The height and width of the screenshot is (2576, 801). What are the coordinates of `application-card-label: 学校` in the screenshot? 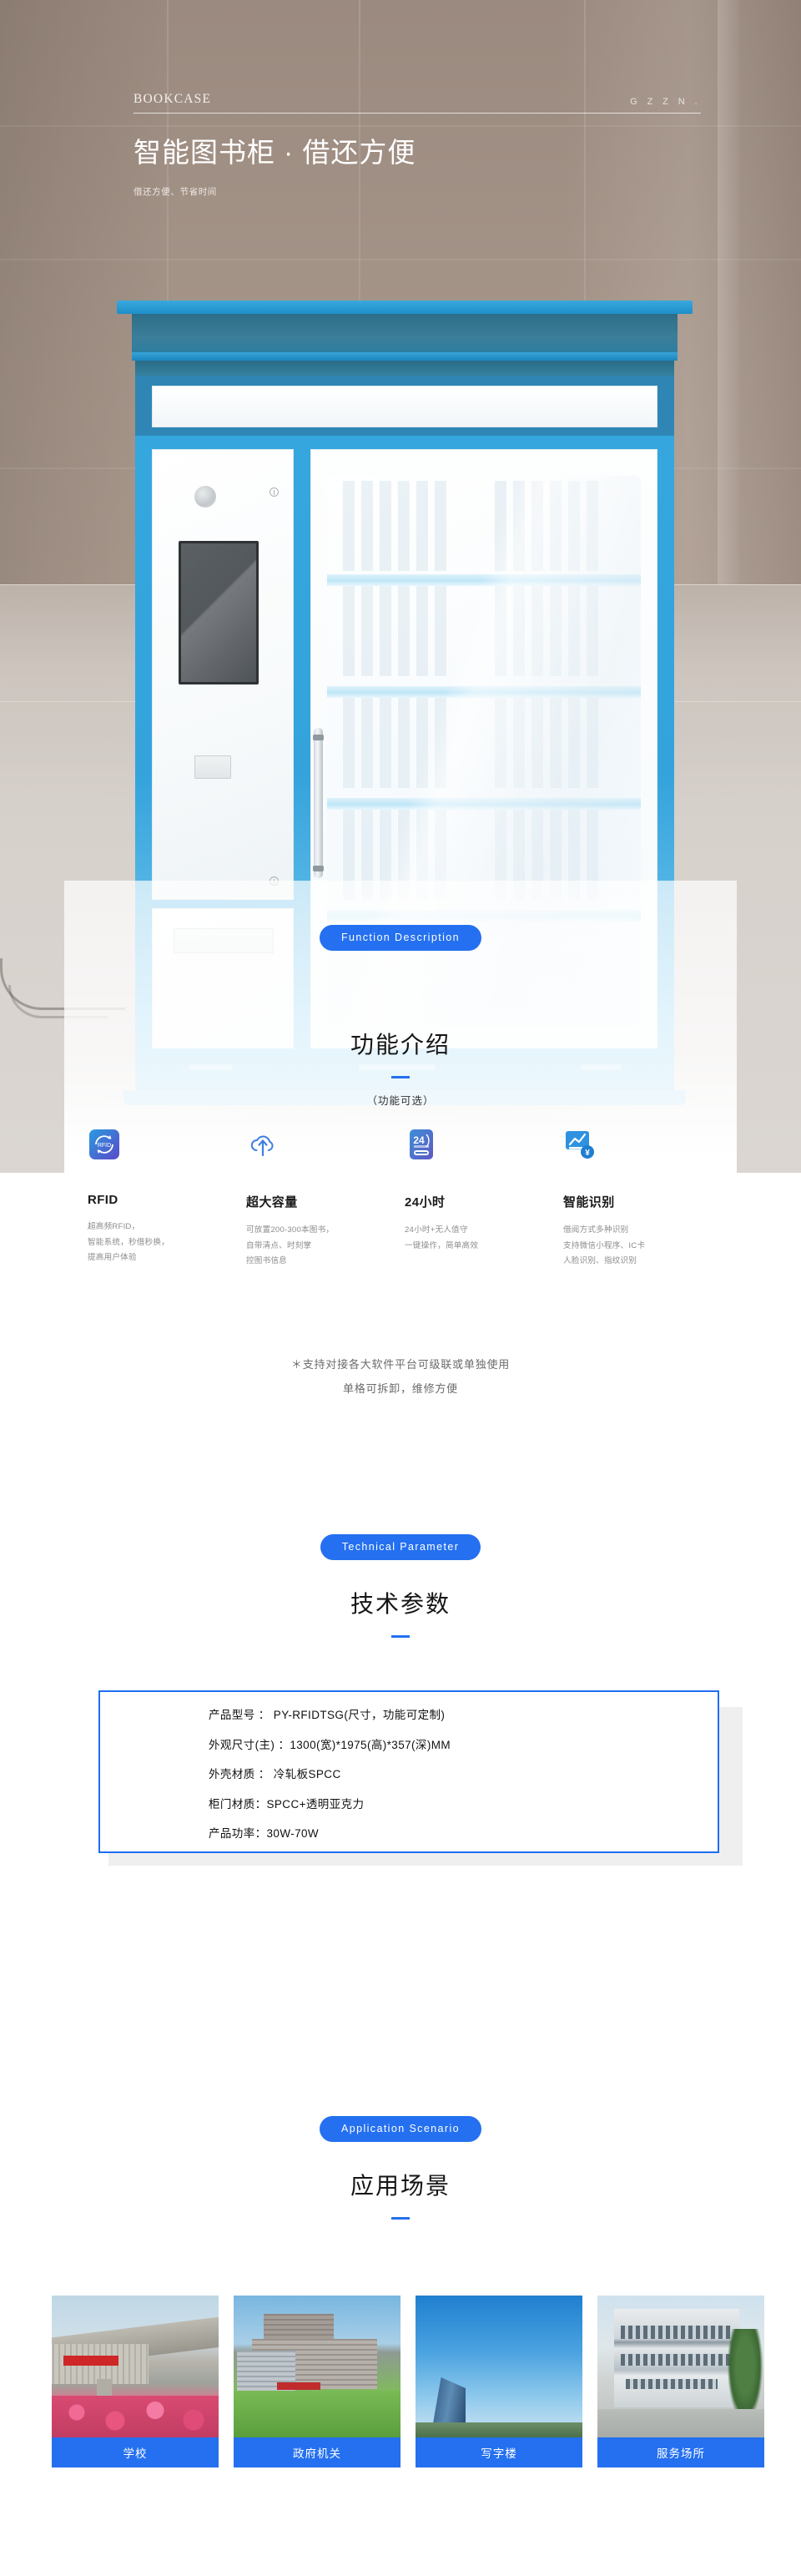 It's located at (135, 2452).